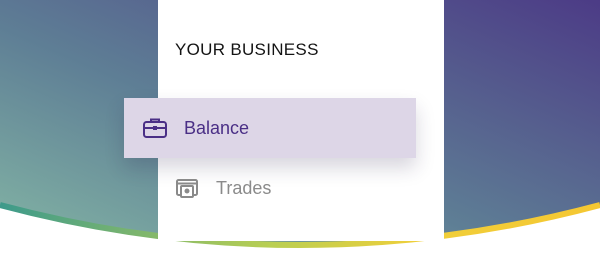 The image size is (600, 260). Describe the element at coordinates (270, 128) in the screenshot. I see `sidebar-item-balance: Balance` at that location.